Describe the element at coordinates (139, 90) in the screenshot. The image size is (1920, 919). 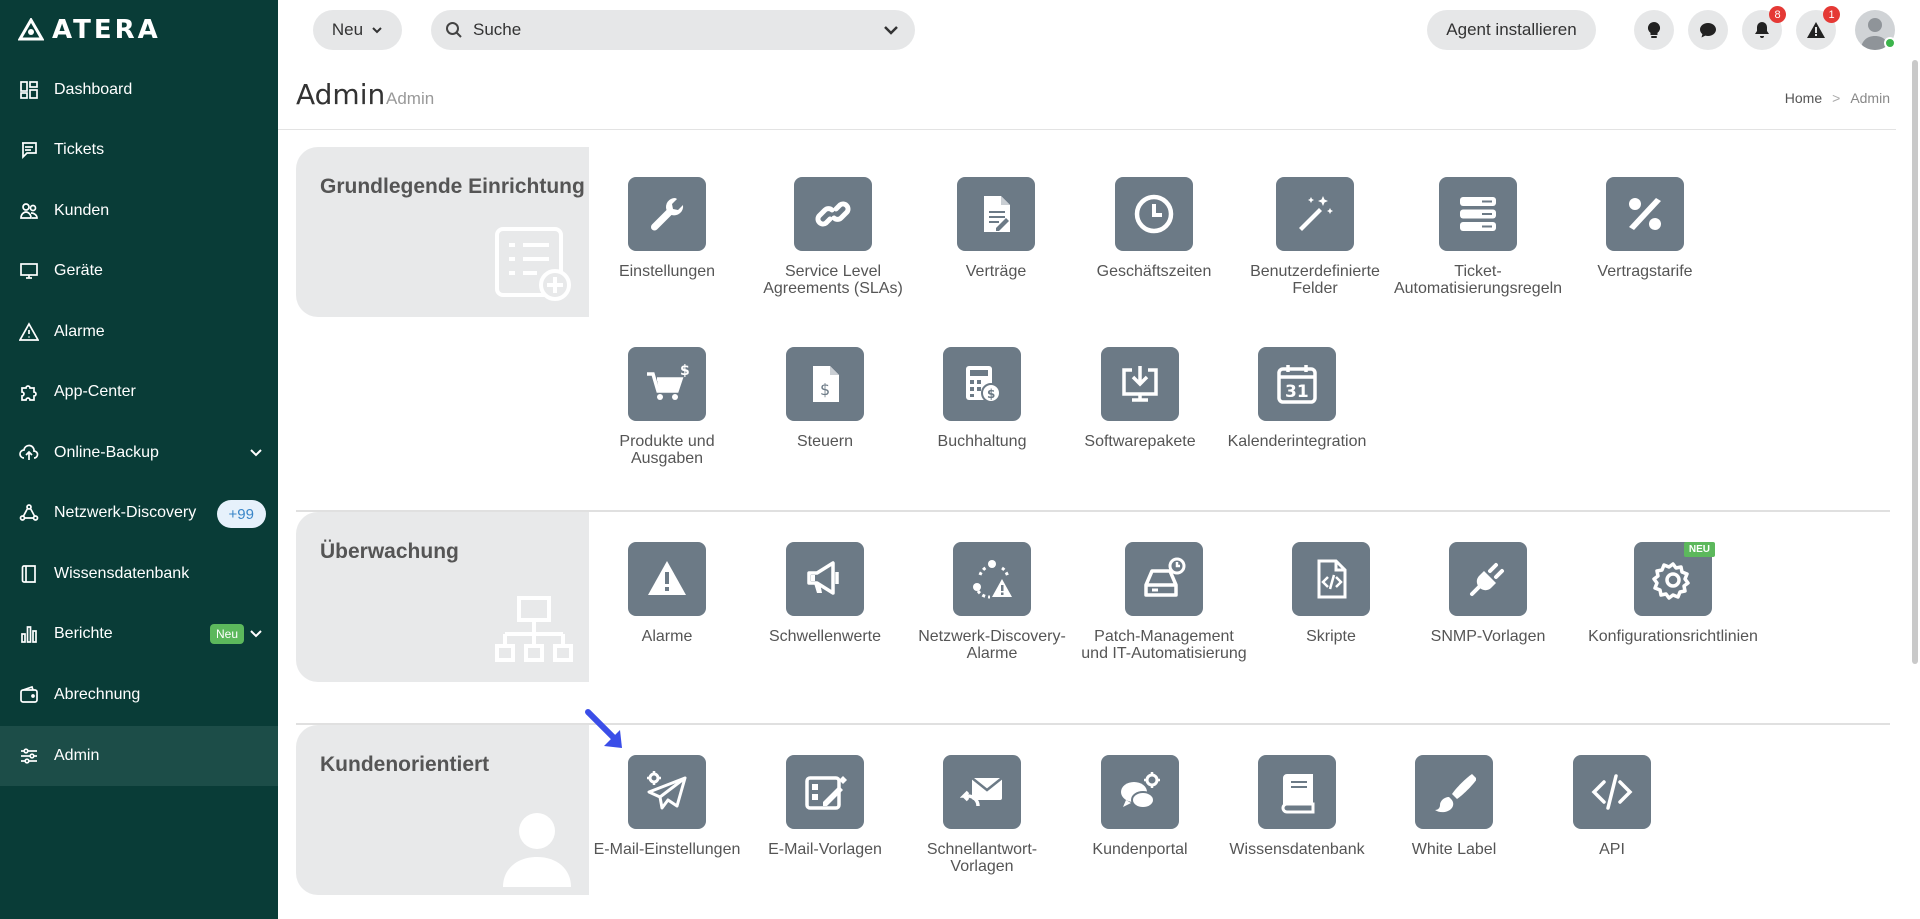
I see `sidebar-item-dashboard: Dashboard` at that location.